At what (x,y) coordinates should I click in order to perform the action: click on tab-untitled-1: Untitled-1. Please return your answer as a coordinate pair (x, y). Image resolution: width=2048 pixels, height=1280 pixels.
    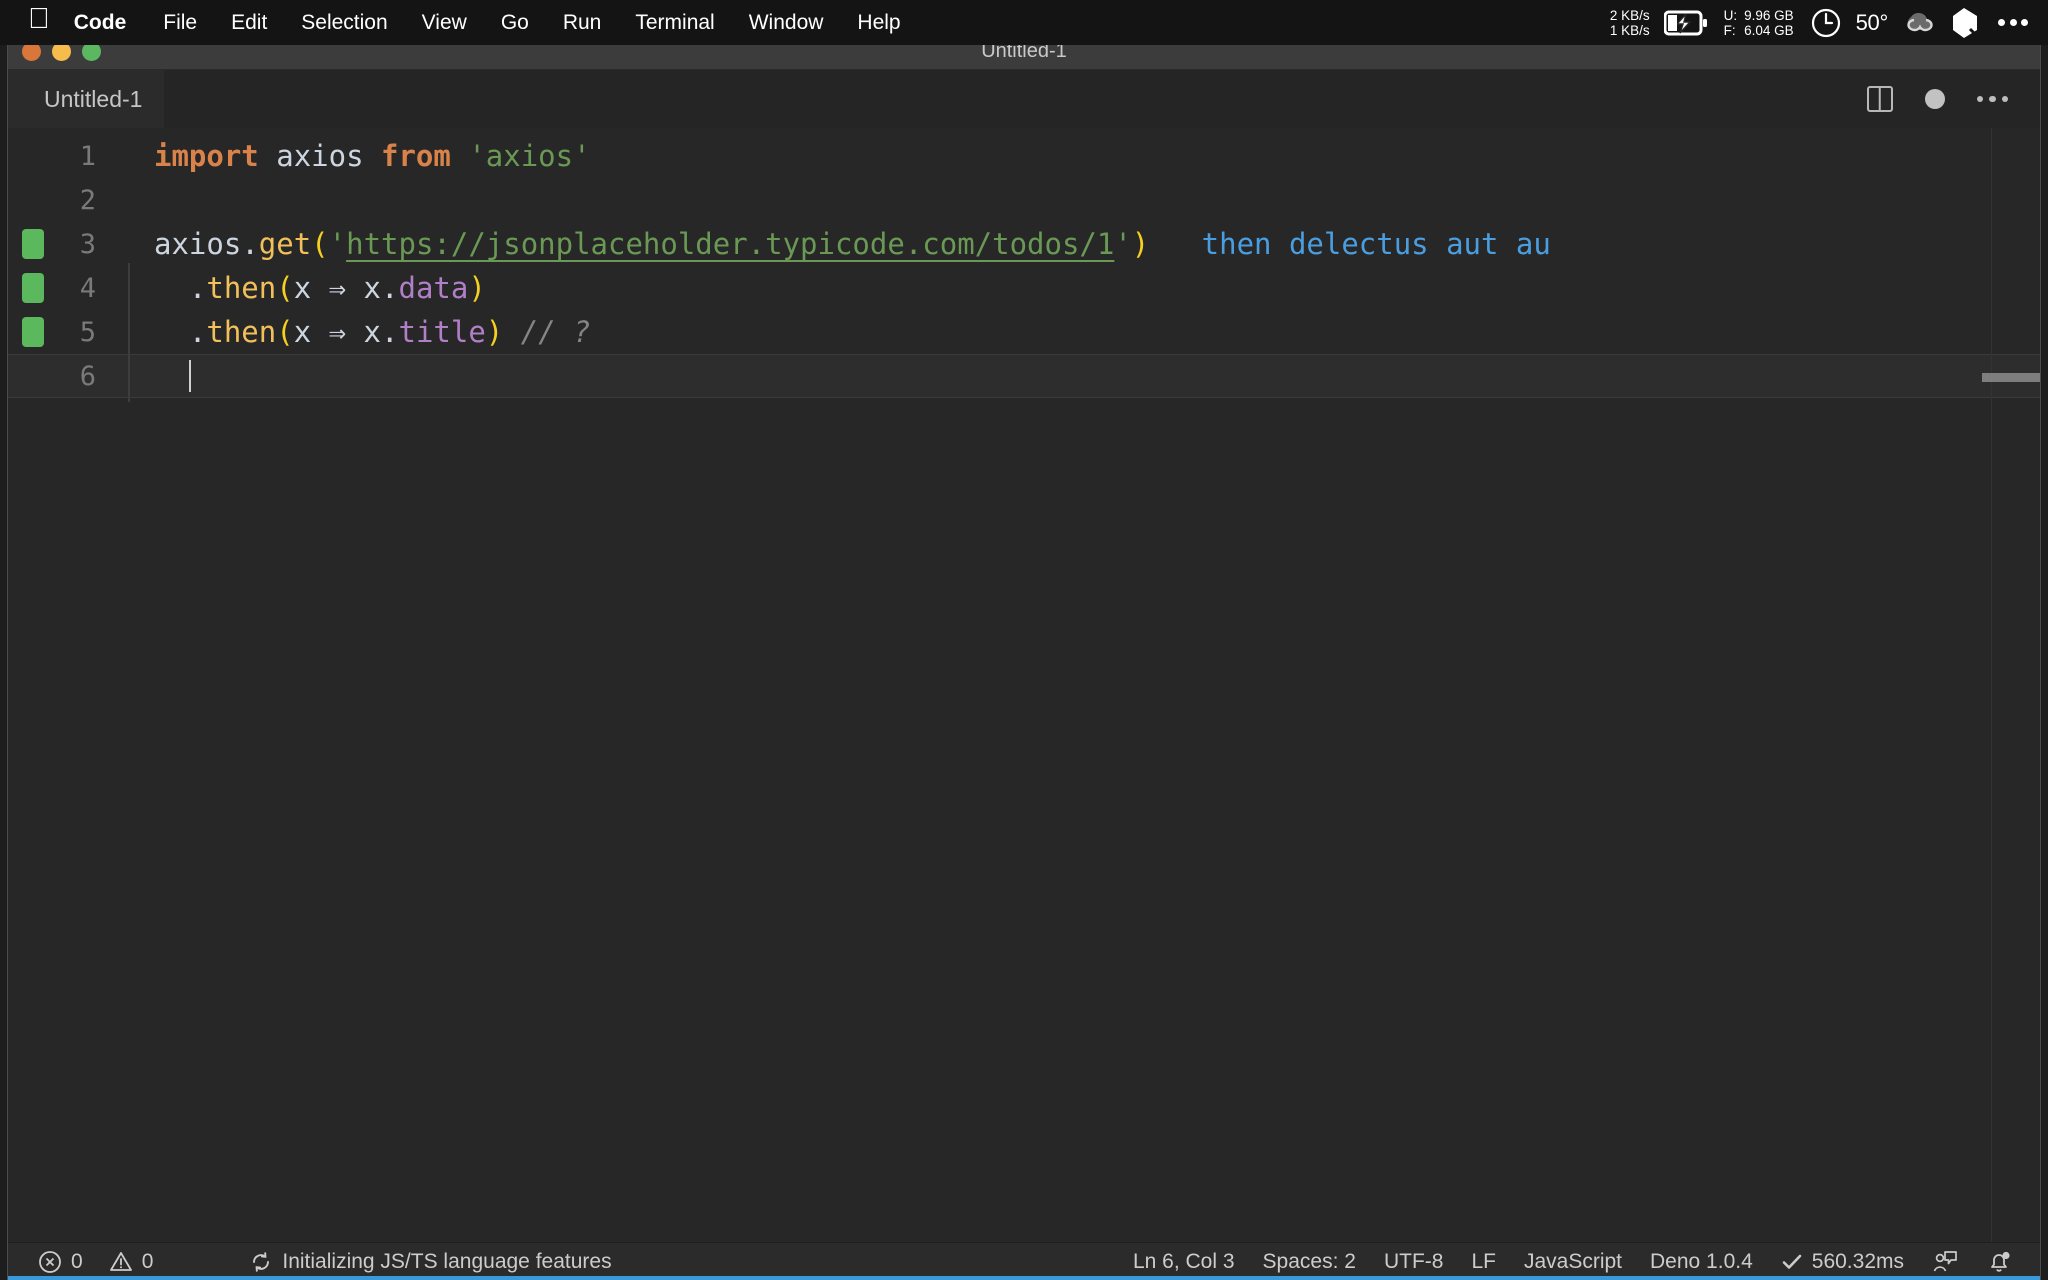
    Looking at the image, I should click on (86, 99).